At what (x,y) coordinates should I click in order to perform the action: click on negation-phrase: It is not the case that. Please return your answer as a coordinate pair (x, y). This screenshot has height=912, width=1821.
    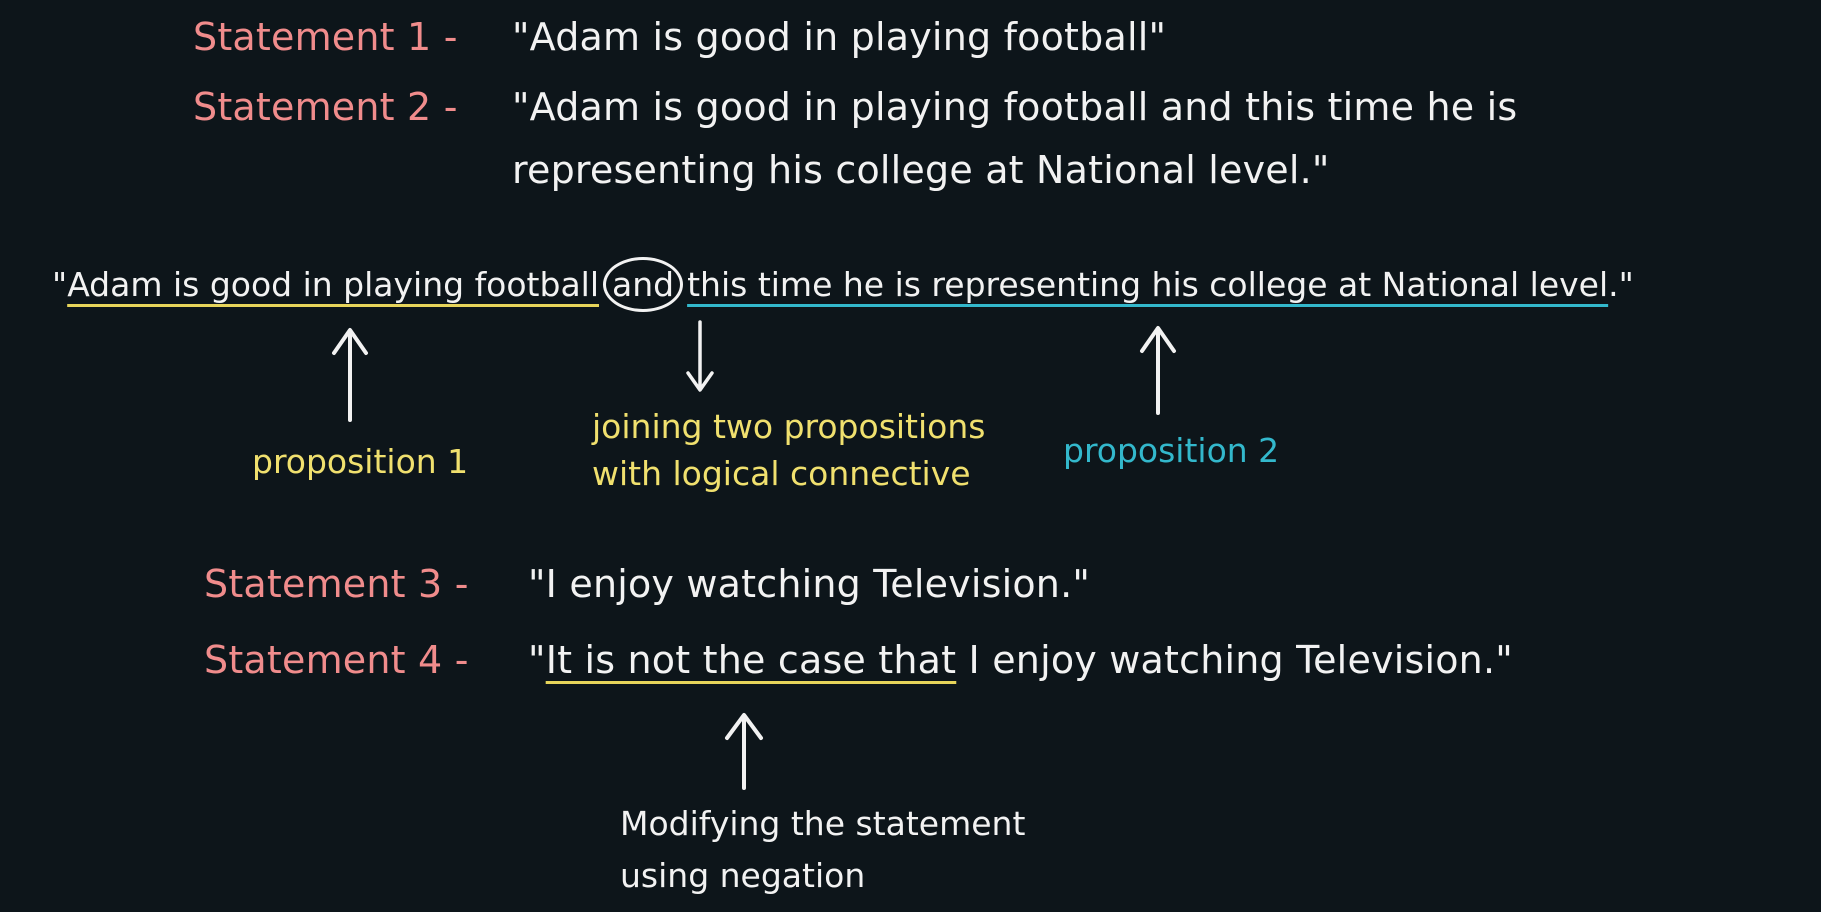
    Looking at the image, I should click on (751, 660).